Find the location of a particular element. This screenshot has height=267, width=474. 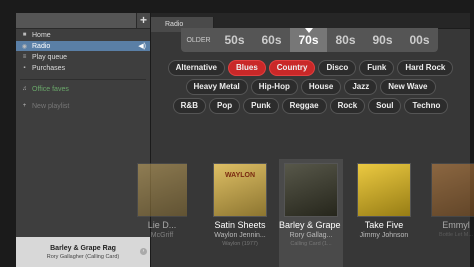

genre-chip-jazz: Jazz is located at coordinates (361, 87).